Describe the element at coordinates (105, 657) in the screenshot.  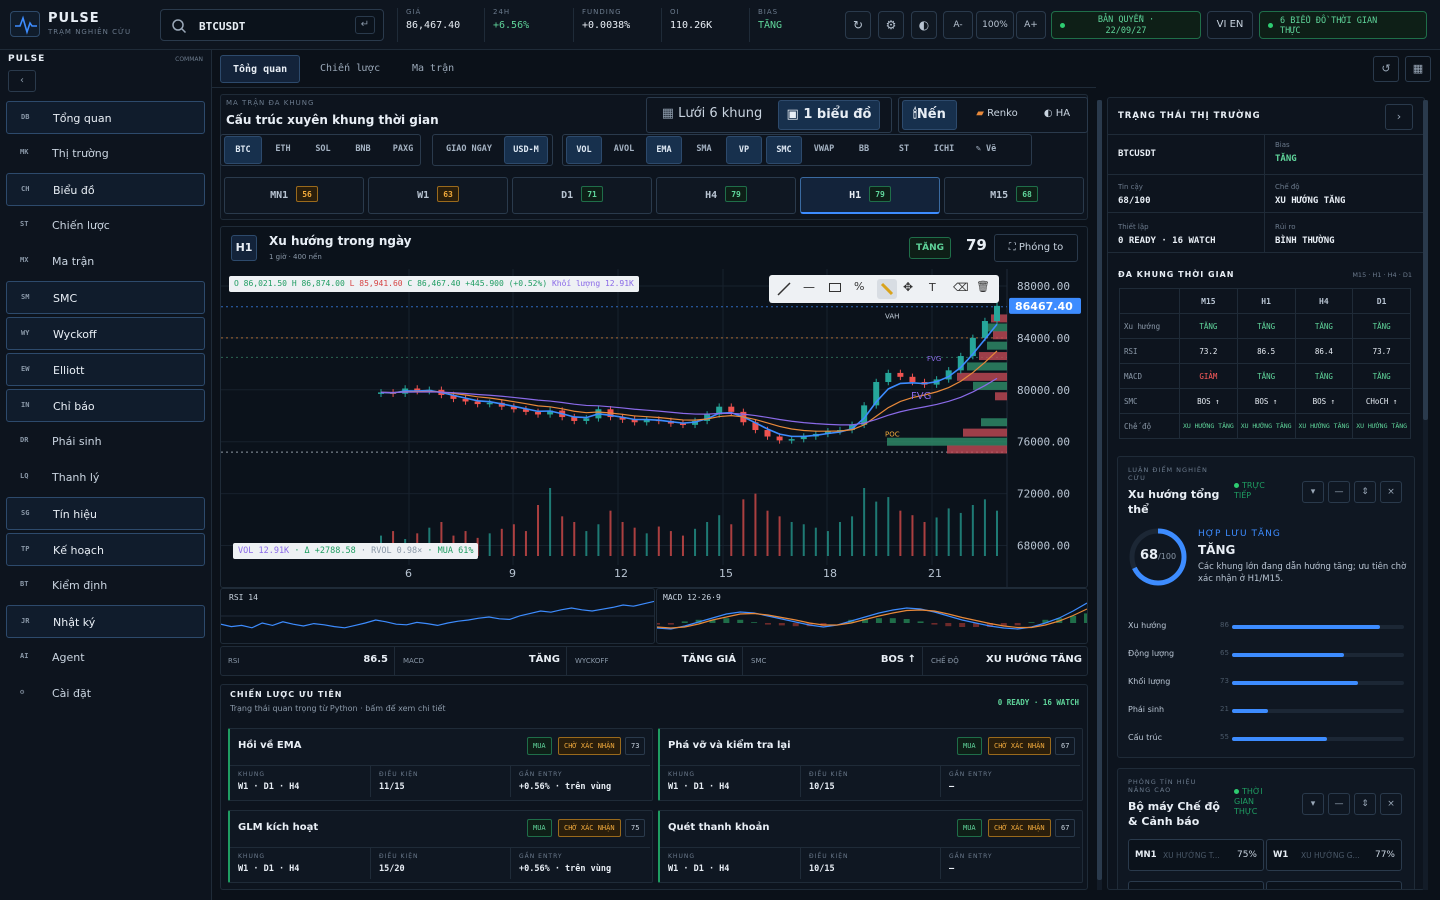
I see `sidebar-item-15: AI Agent` at that location.